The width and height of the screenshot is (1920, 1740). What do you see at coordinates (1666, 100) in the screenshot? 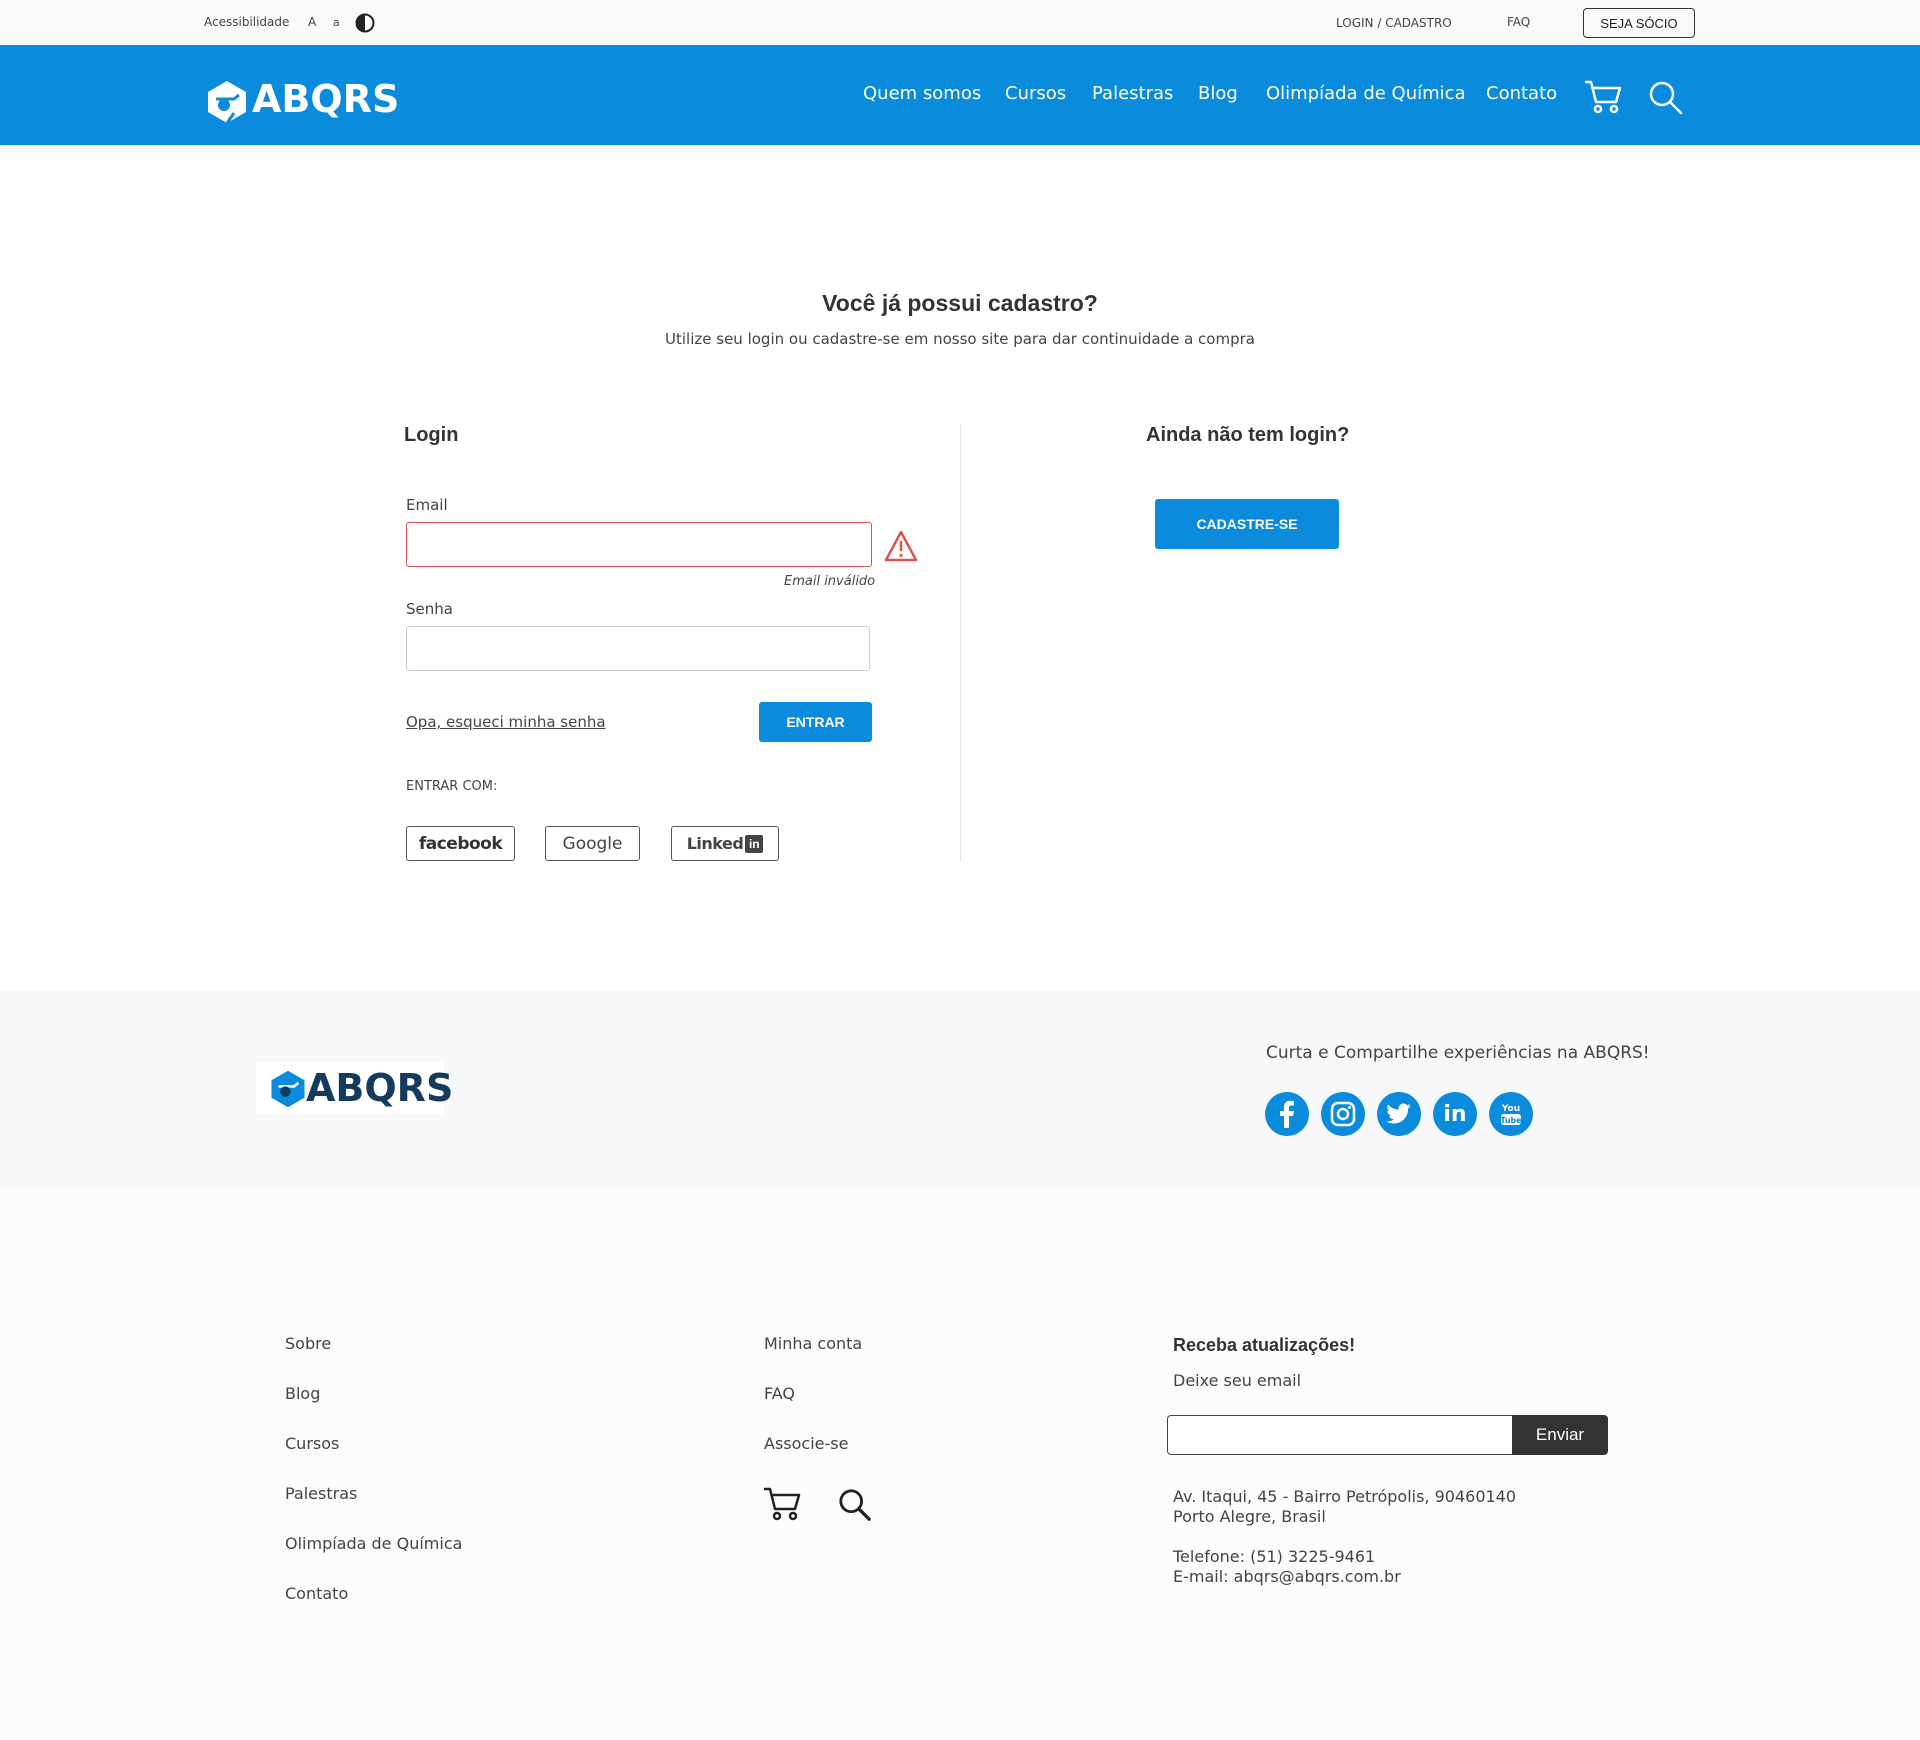
I see `search-icon` at bounding box center [1666, 100].